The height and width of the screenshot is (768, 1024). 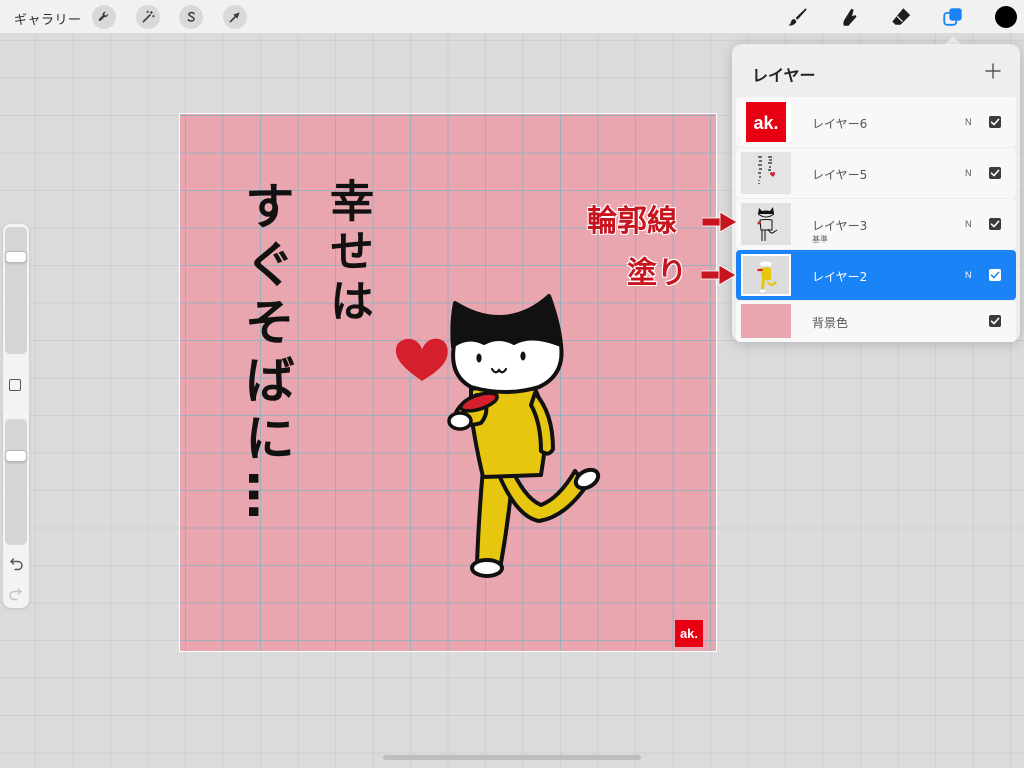 What do you see at coordinates (766, 321) in the screenshot?
I see `background-color-thumbnail` at bounding box center [766, 321].